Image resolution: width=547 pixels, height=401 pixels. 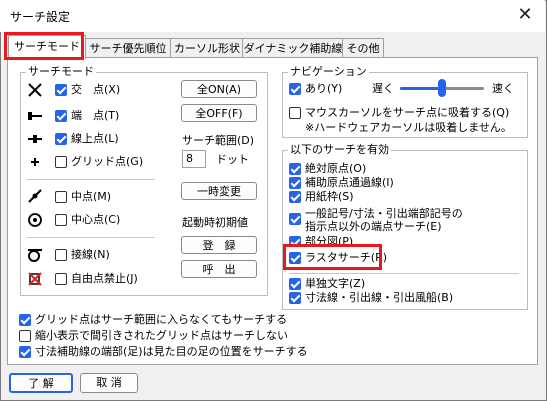 What do you see at coordinates (61, 220) in the screenshot?
I see `checkbox-center-point` at bounding box center [61, 220].